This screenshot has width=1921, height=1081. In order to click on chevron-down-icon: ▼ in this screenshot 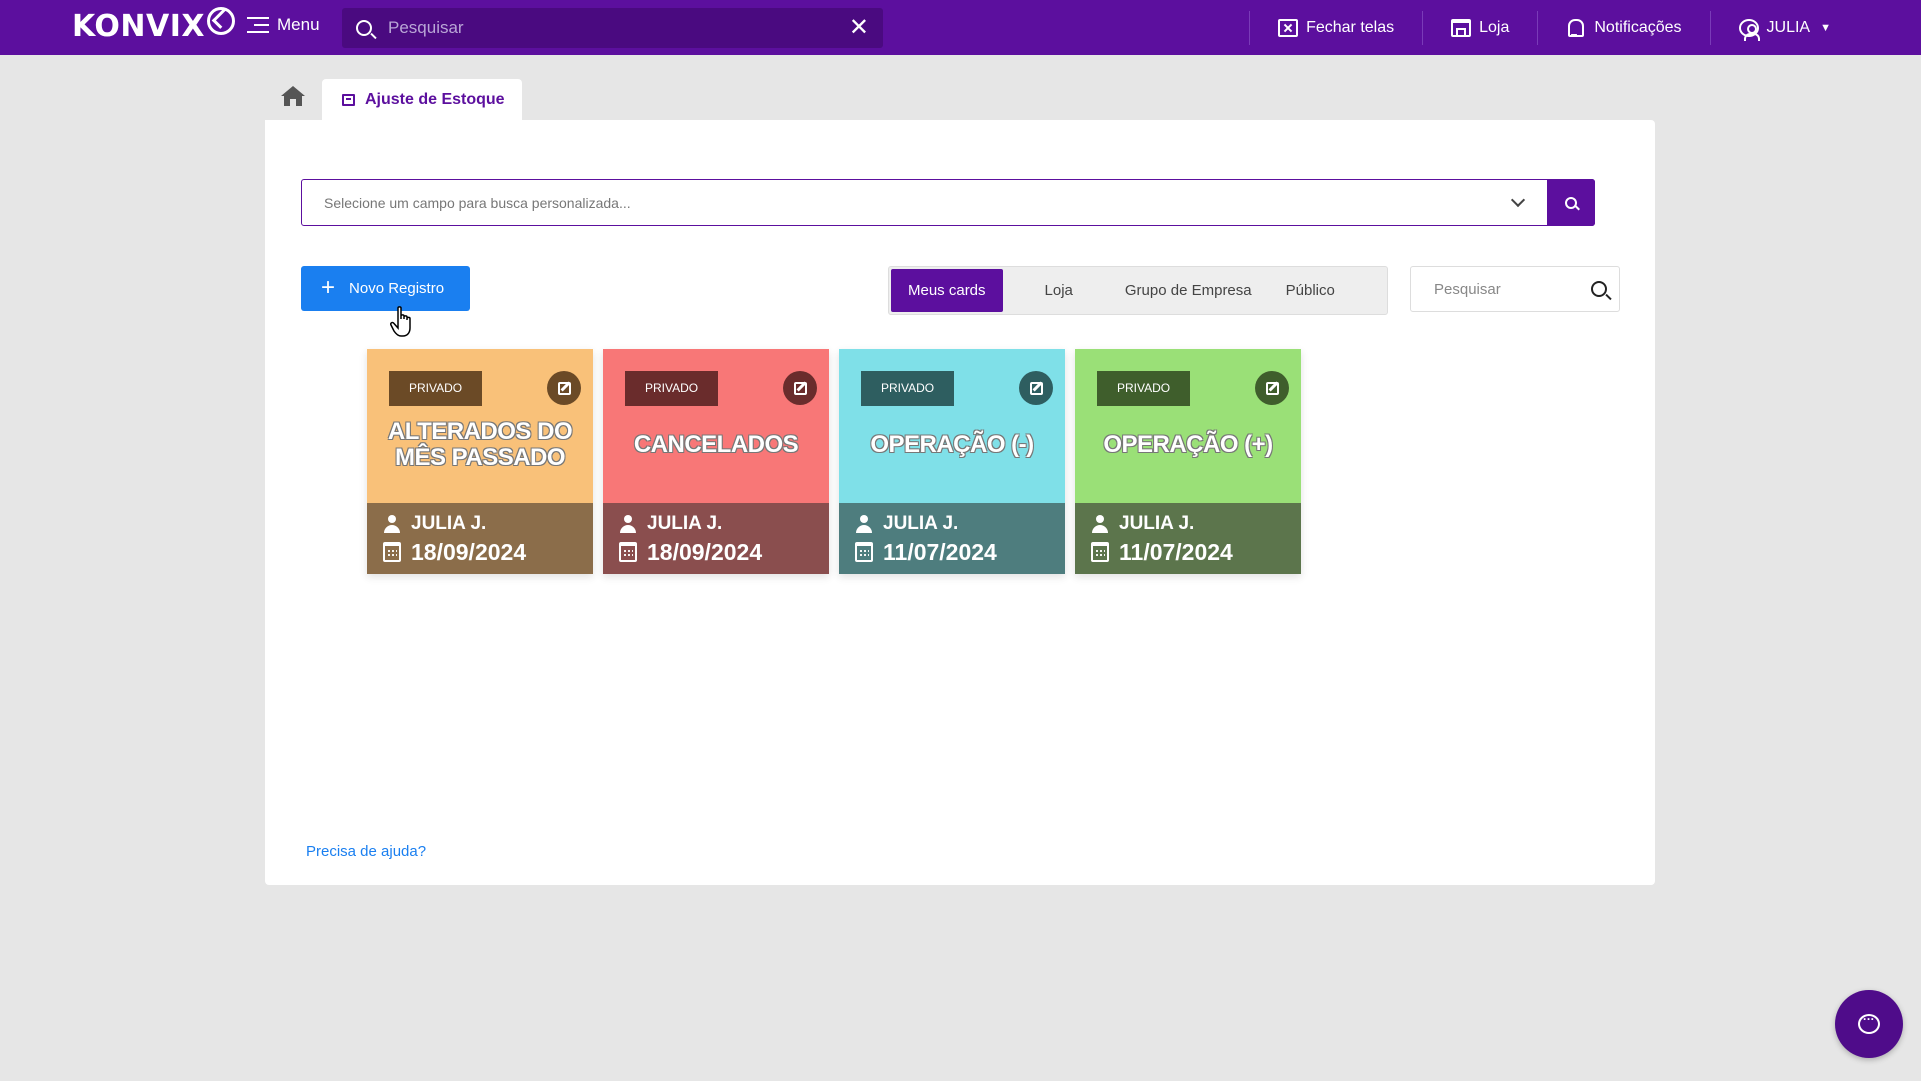, I will do `click(1825, 27)`.